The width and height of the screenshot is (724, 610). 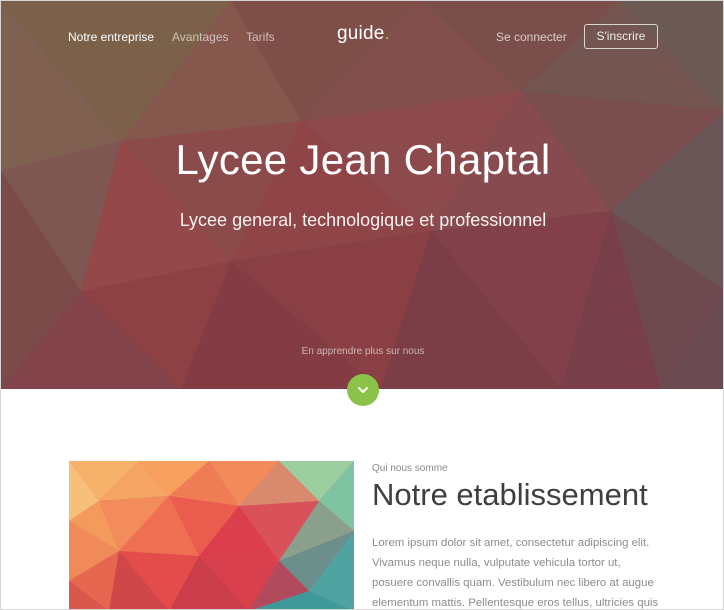 What do you see at coordinates (361, 33) in the screenshot?
I see `brand-logo-text: guide` at bounding box center [361, 33].